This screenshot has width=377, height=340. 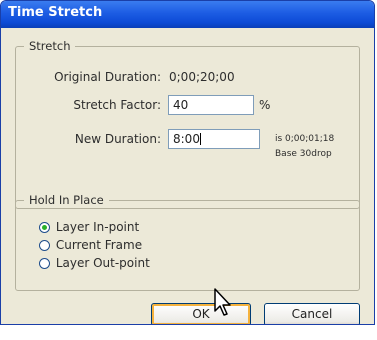 What do you see at coordinates (305, 139) in the screenshot?
I see `new-duration-equivalent: is 0;00;01;18` at bounding box center [305, 139].